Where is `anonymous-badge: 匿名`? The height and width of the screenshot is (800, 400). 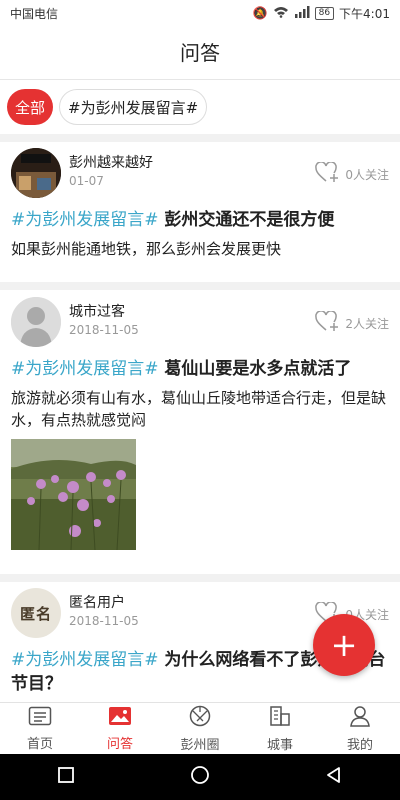 anonymous-badge: 匿名 is located at coordinates (35, 613).